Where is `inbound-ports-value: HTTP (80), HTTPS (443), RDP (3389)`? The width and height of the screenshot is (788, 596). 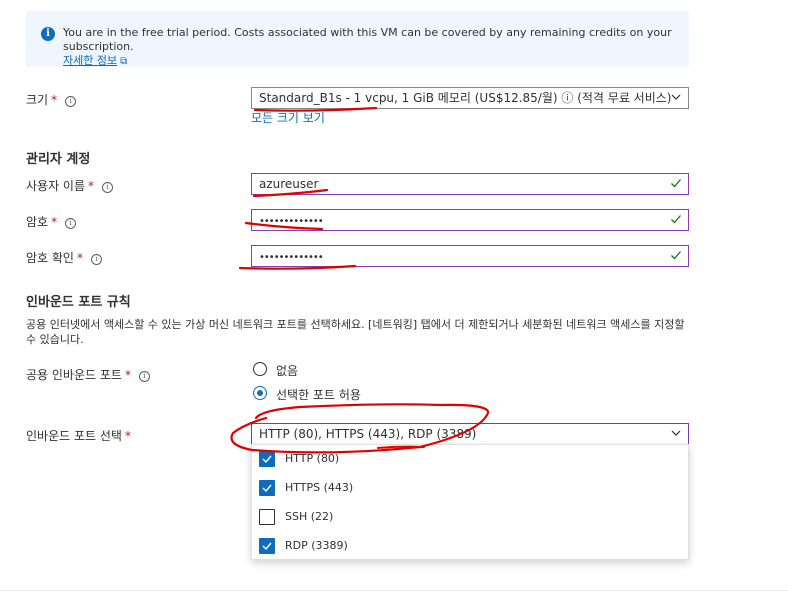
inbound-ports-value: HTTP (80), HTTPS (443), RDP (3389) is located at coordinates (368, 434).